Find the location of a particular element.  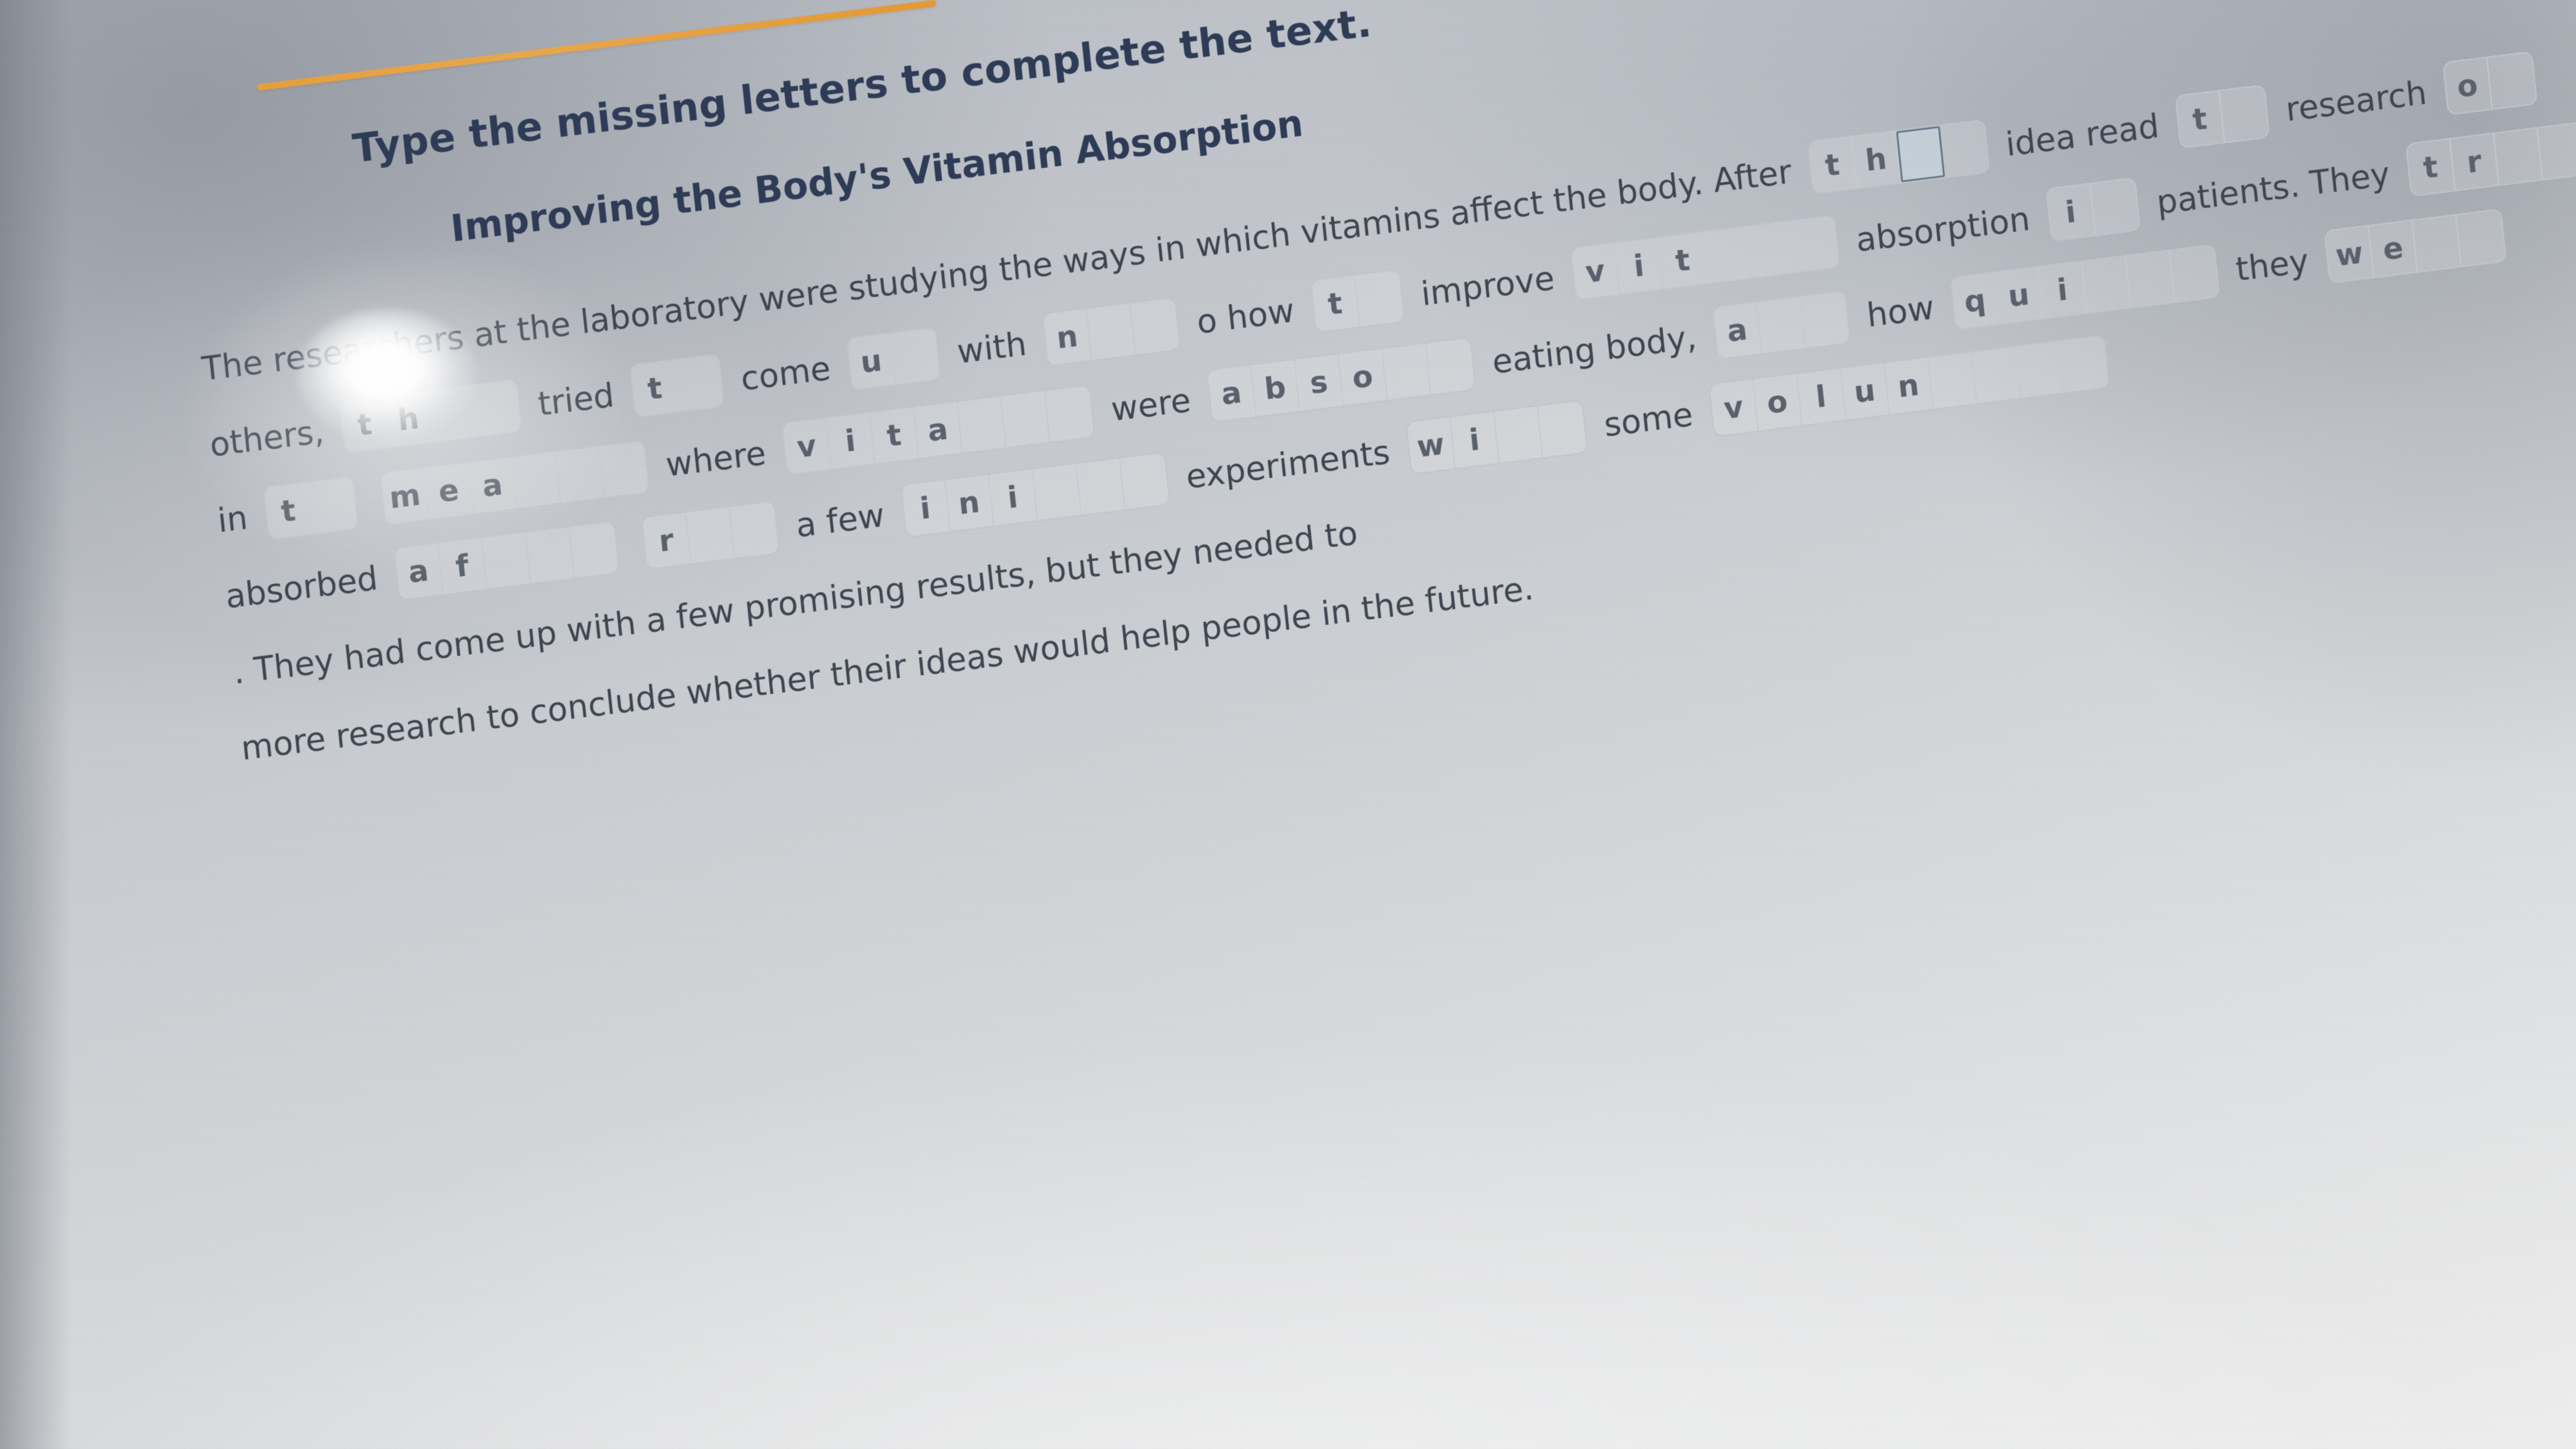

letter-input-group: mea is located at coordinates (514, 483).